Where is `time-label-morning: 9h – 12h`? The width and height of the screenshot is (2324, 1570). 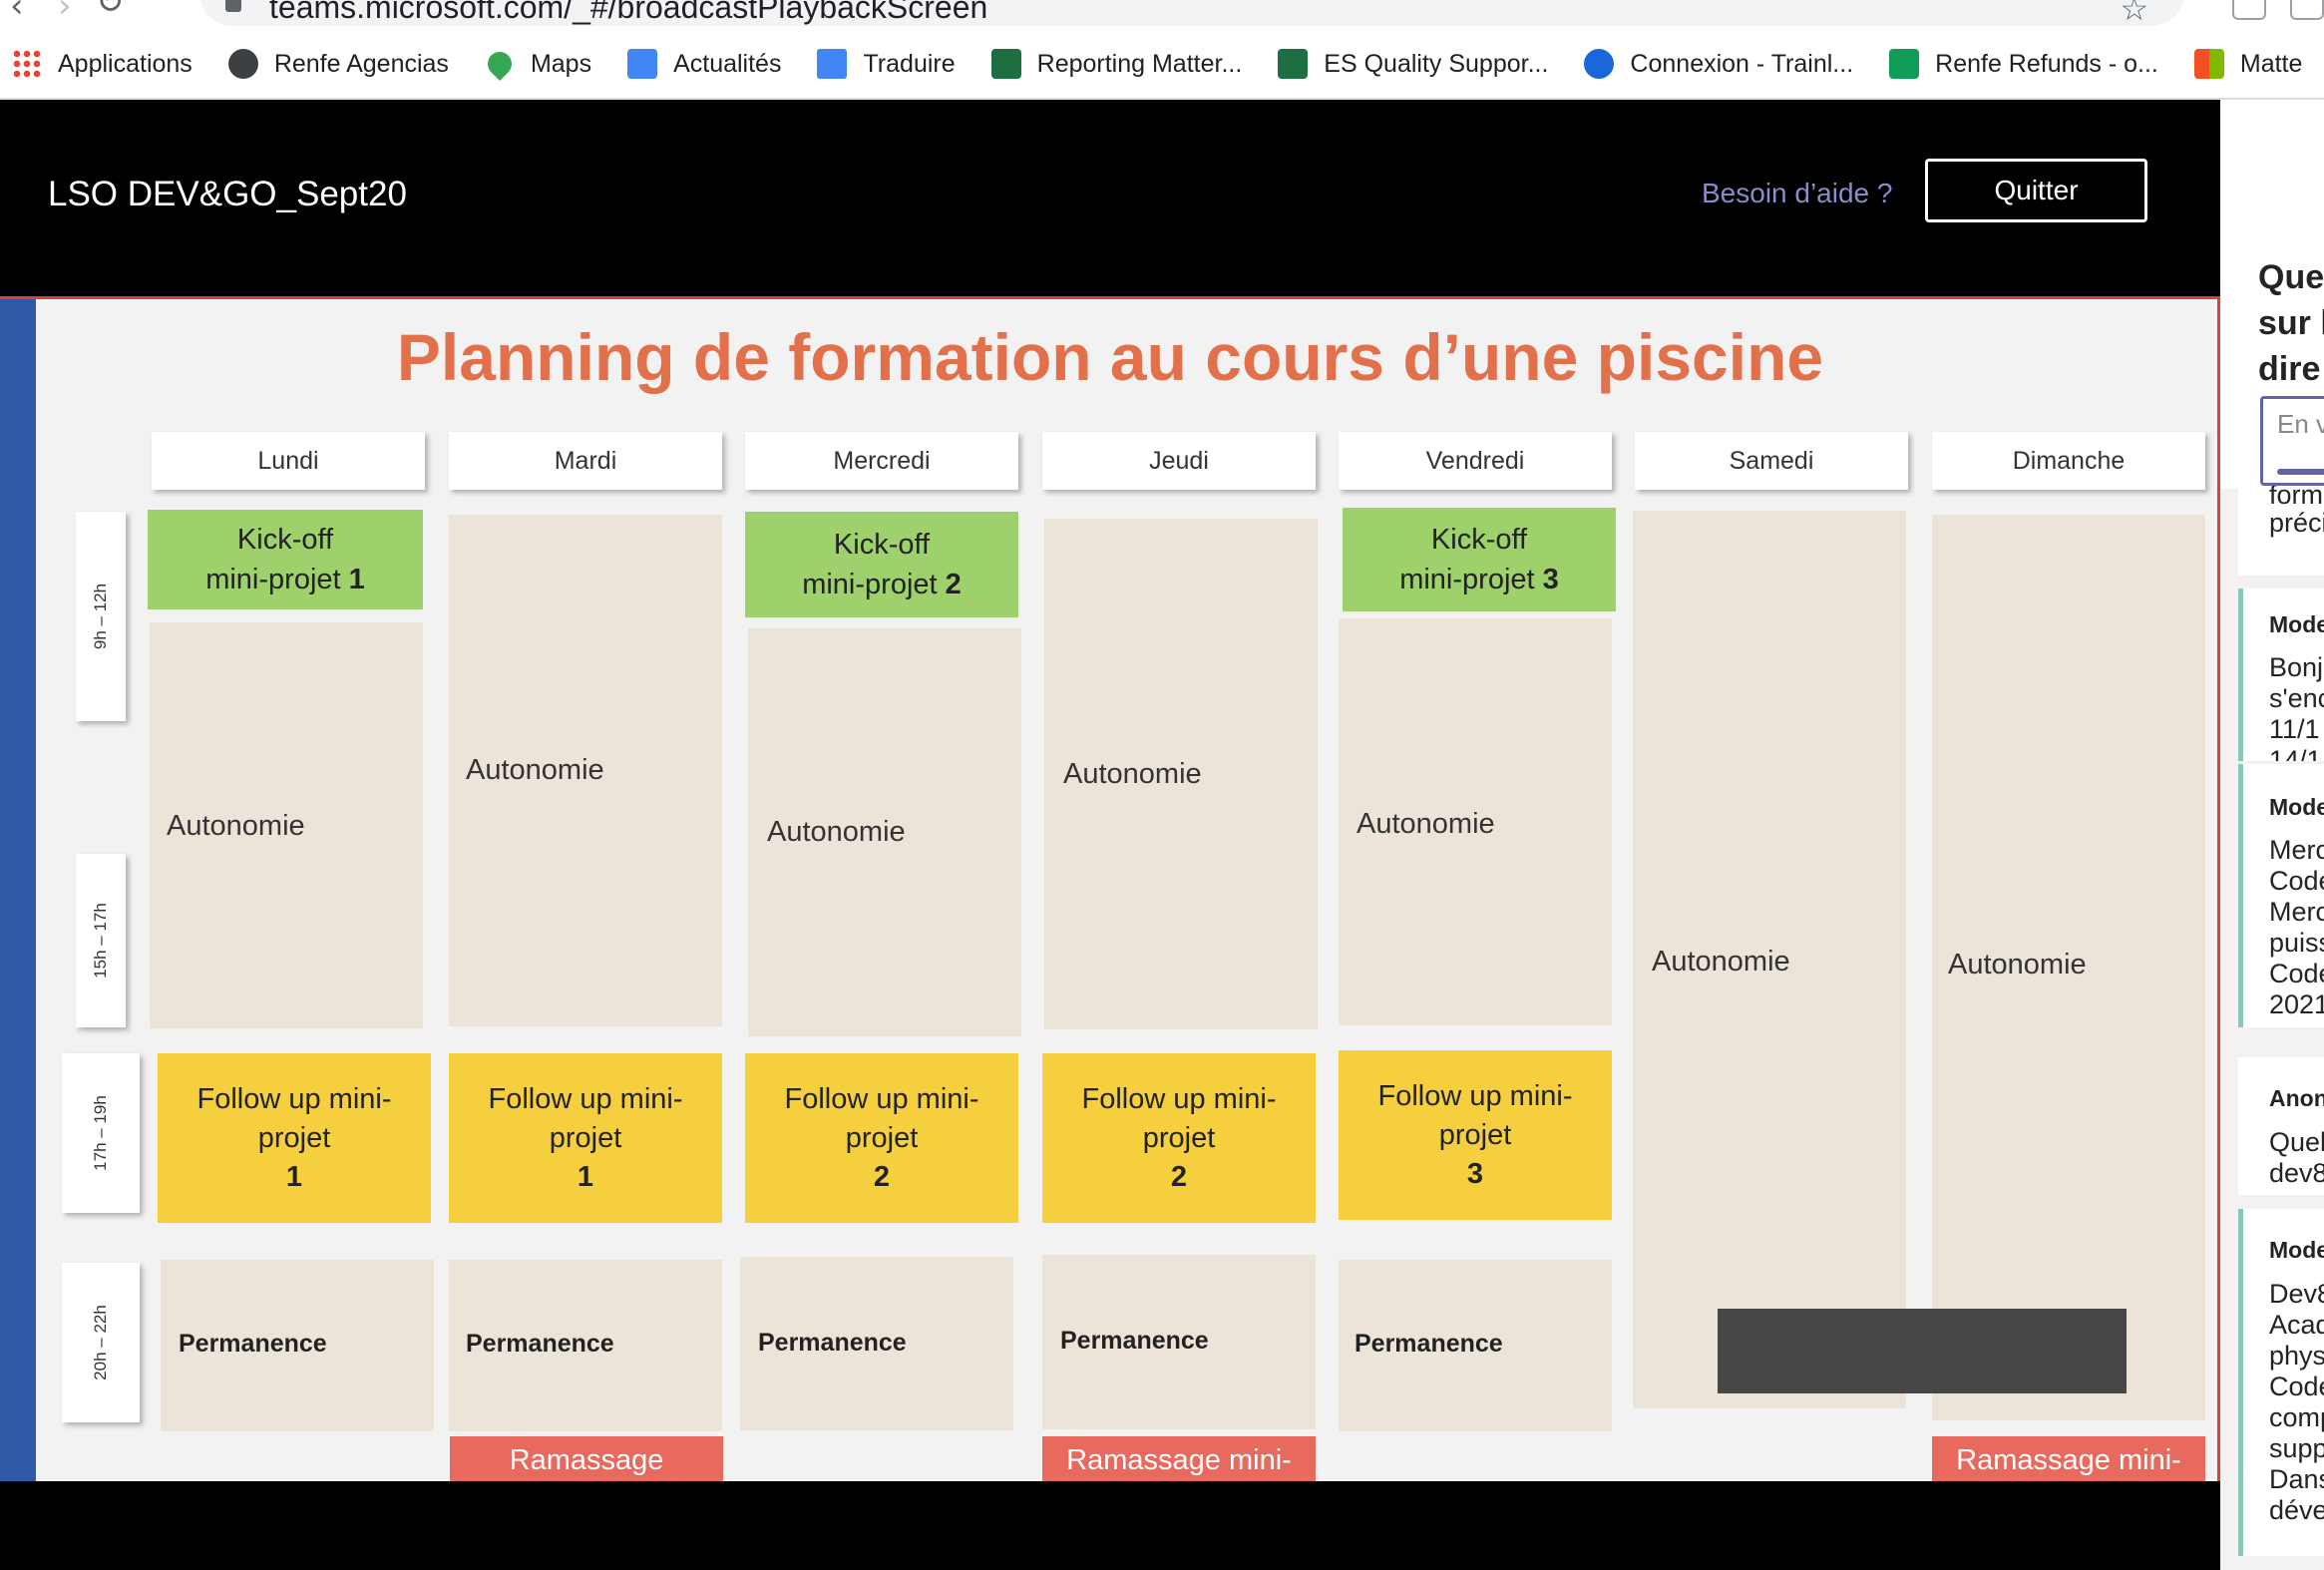 time-label-morning: 9h – 12h is located at coordinates (101, 616).